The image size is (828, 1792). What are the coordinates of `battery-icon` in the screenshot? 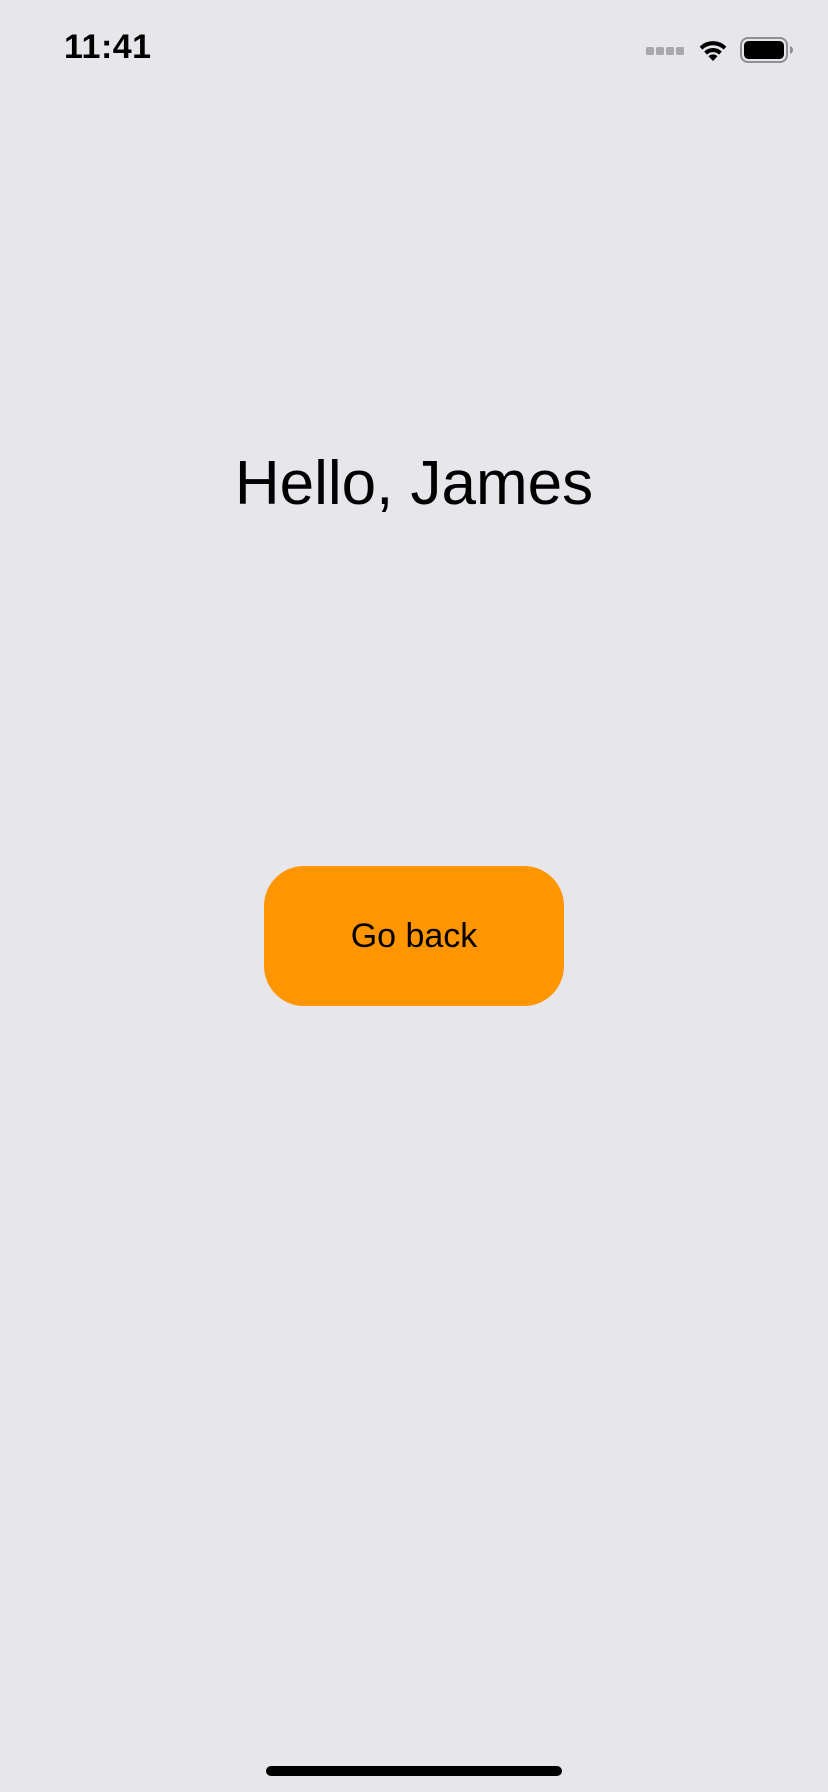 It's located at (767, 50).